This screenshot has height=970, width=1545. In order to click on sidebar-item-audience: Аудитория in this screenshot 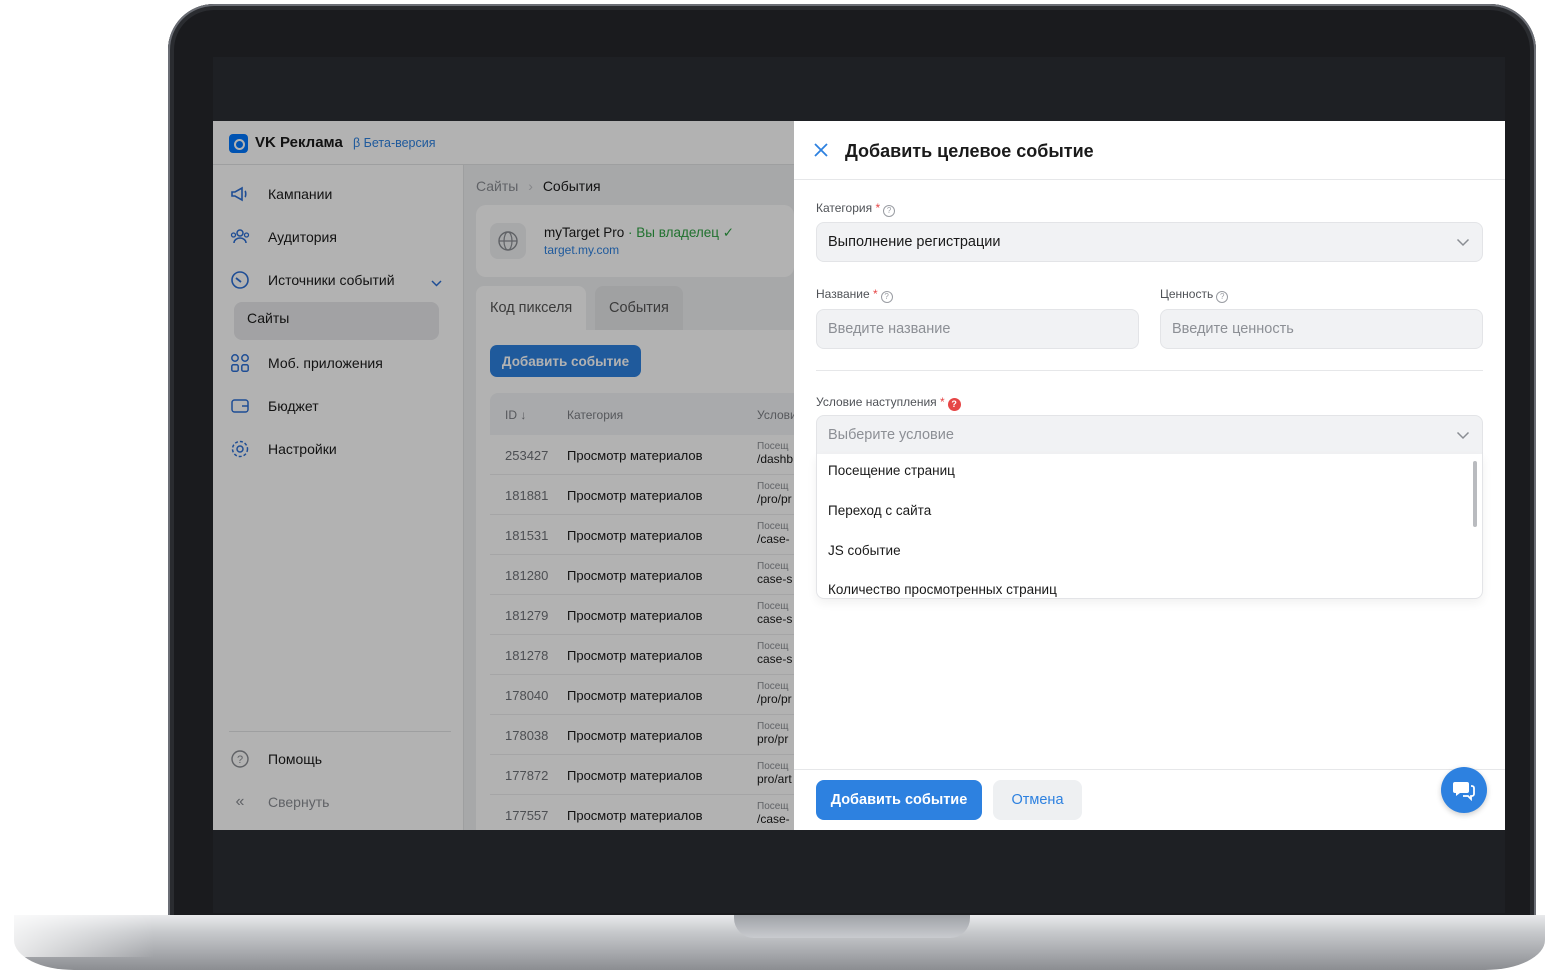, I will do `click(339, 237)`.